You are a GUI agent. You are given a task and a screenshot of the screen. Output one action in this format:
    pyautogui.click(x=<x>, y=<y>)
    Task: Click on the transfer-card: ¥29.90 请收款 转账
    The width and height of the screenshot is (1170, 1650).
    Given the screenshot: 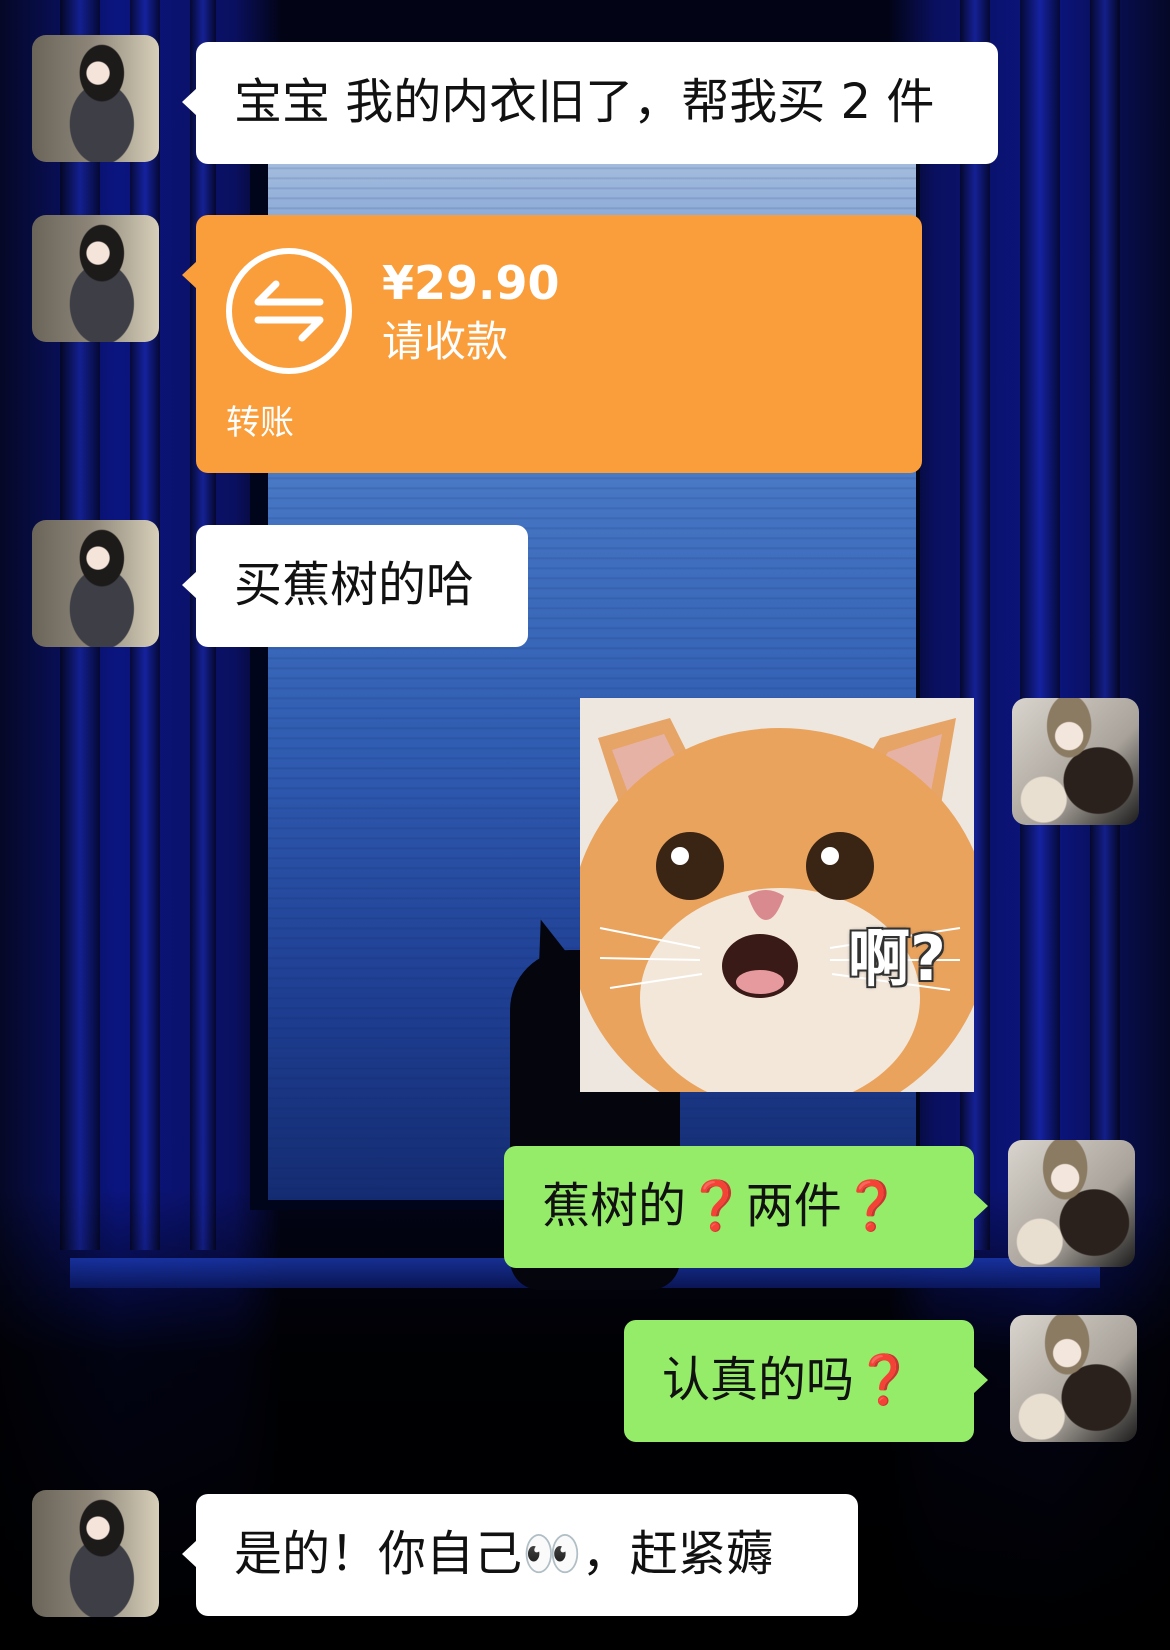 What is the action you would take?
    pyautogui.click(x=552, y=344)
    